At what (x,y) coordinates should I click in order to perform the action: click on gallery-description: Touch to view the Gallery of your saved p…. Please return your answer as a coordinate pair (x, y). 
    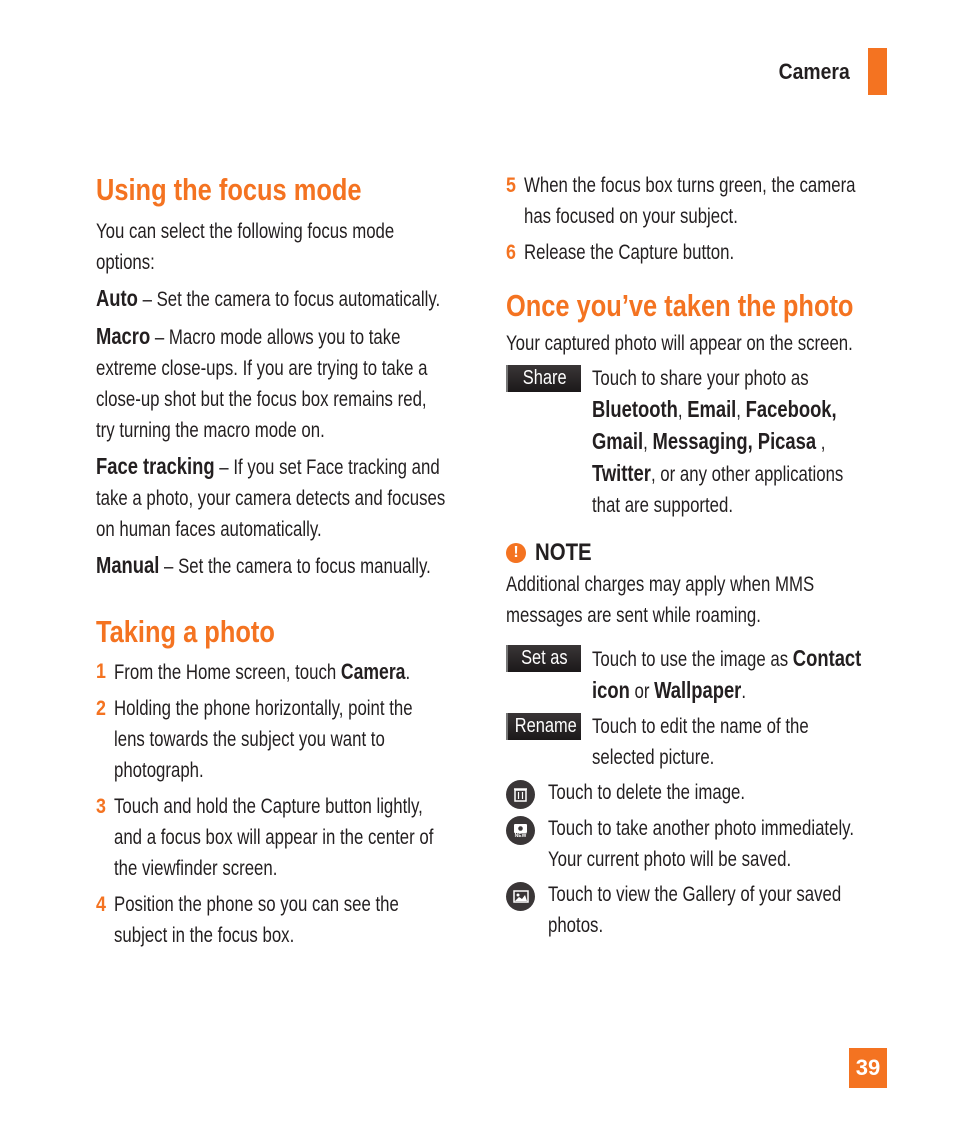
    Looking at the image, I should click on (695, 910).